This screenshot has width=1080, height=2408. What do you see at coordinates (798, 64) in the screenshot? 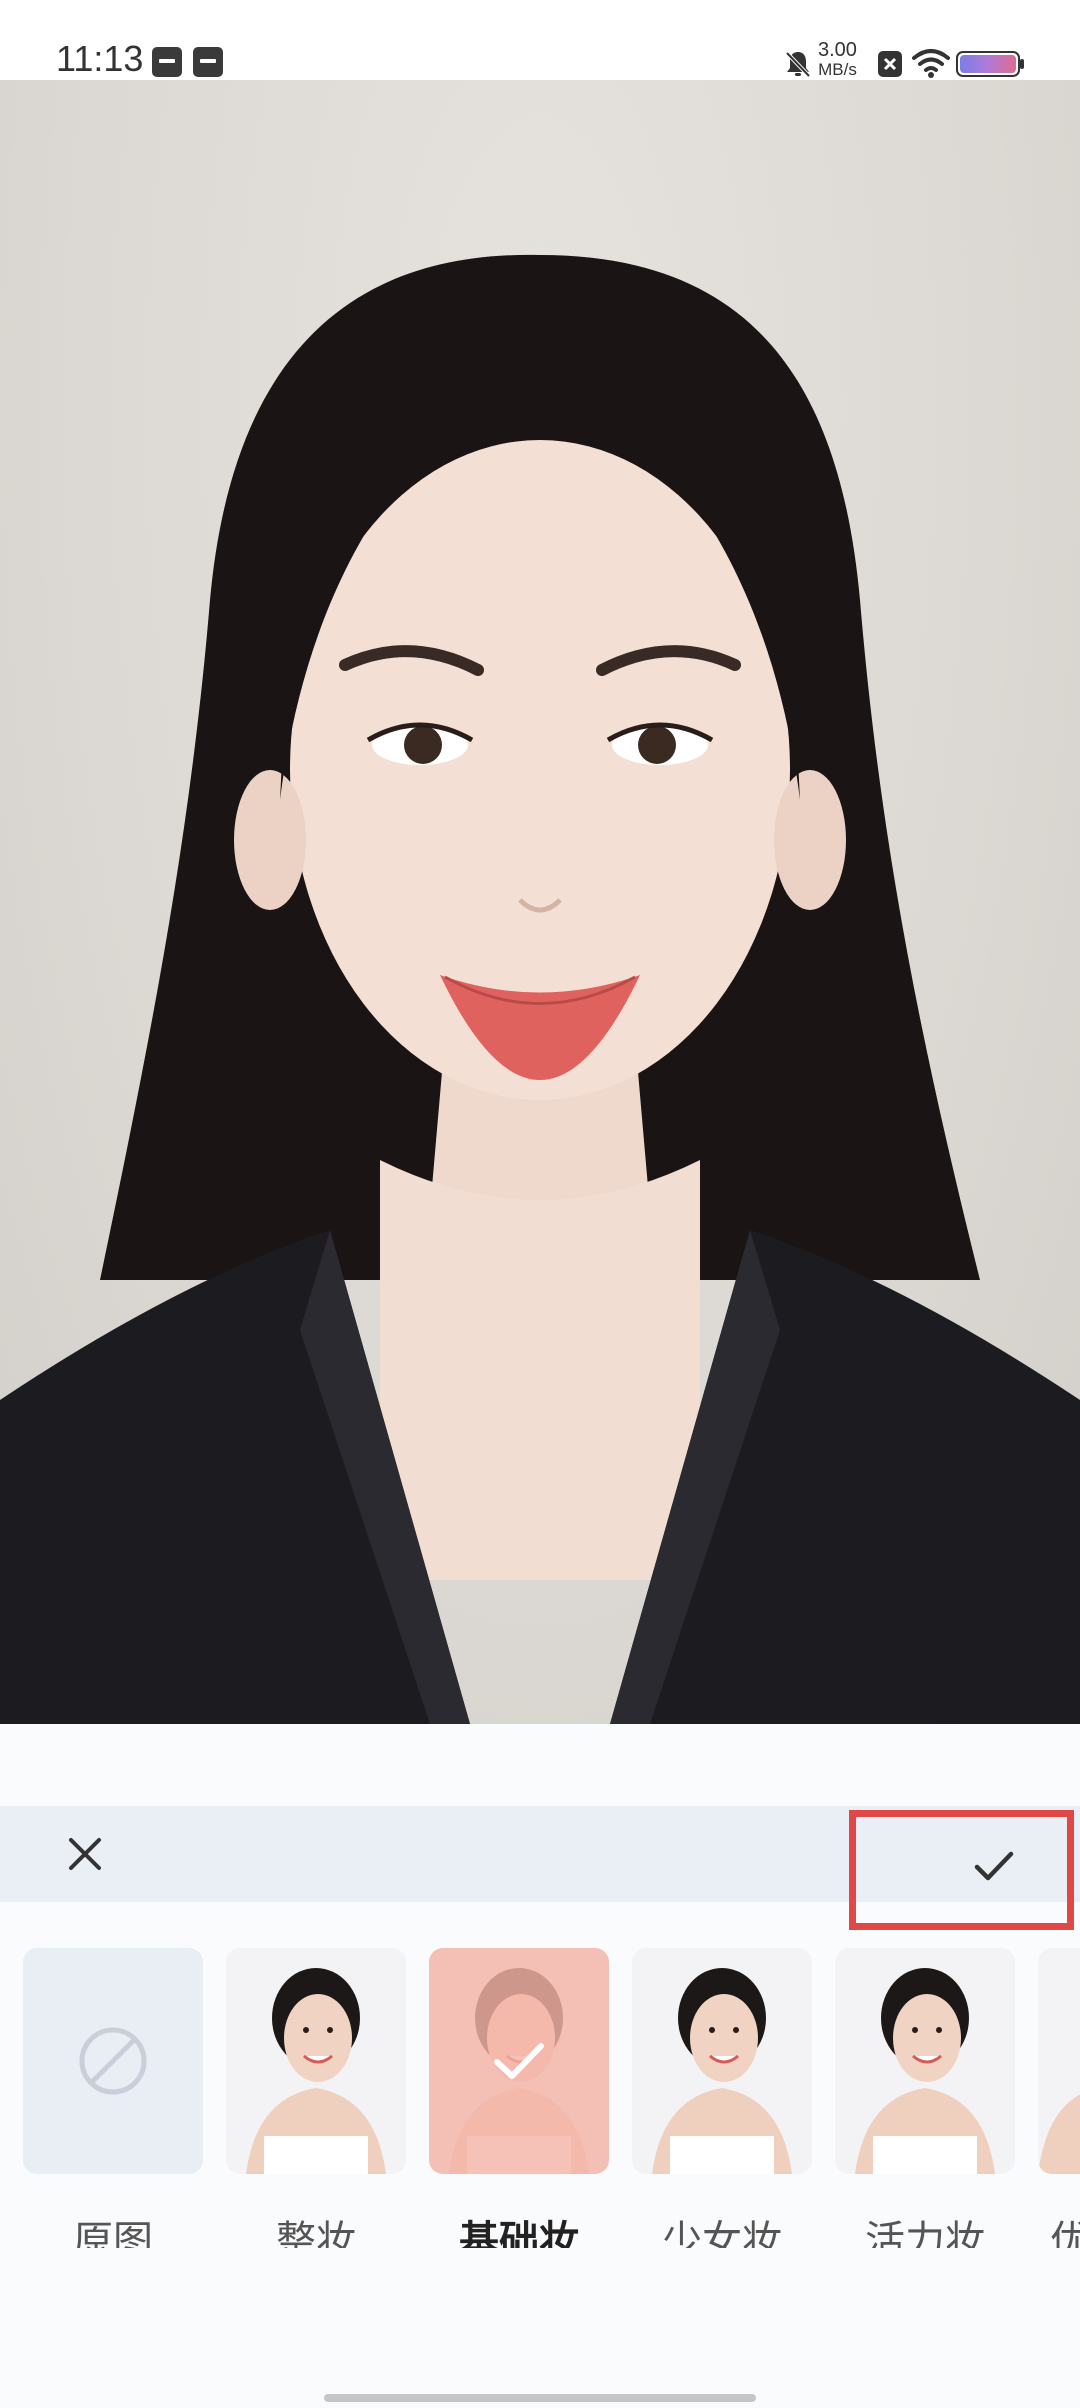
I see `mute-bell-icon` at bounding box center [798, 64].